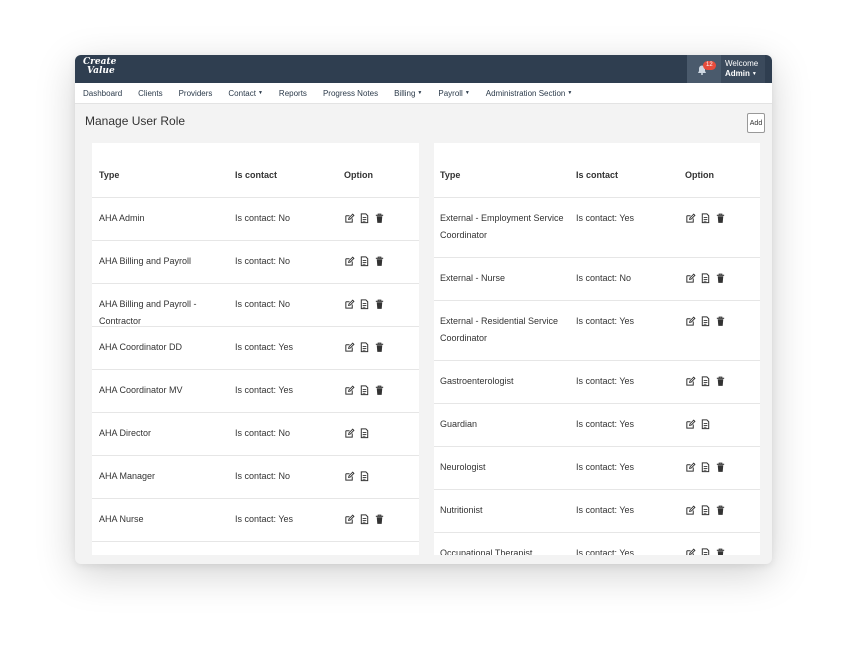  Describe the element at coordinates (196, 93) in the screenshot. I see `nav-item-providers: Providers` at that location.